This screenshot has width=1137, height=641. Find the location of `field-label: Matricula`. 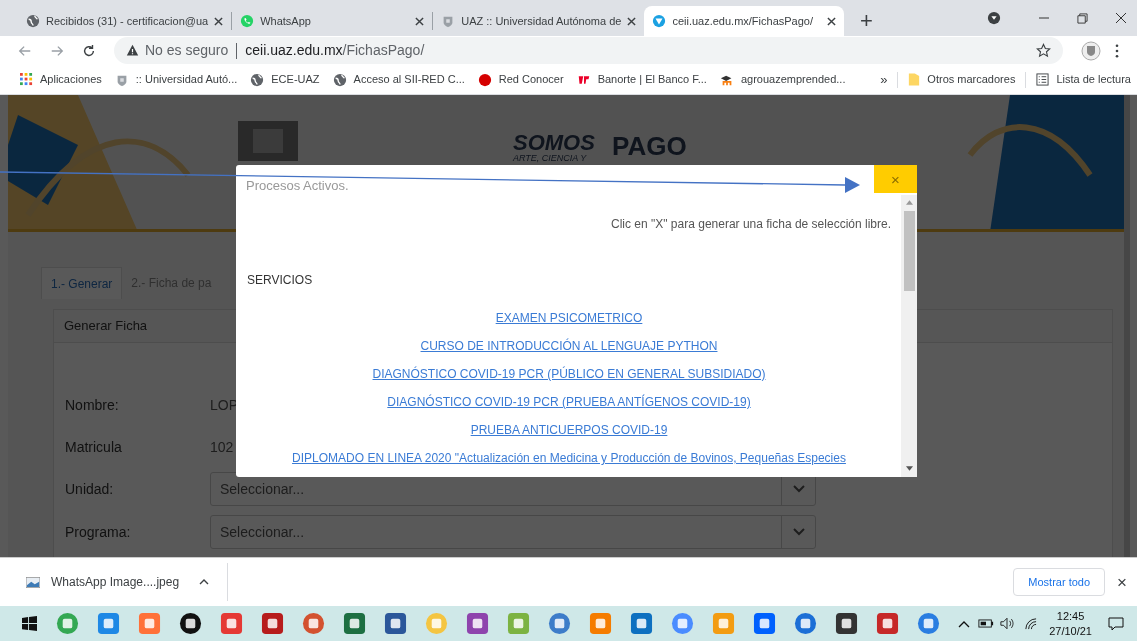

field-label: Matricula is located at coordinates (94, 447).